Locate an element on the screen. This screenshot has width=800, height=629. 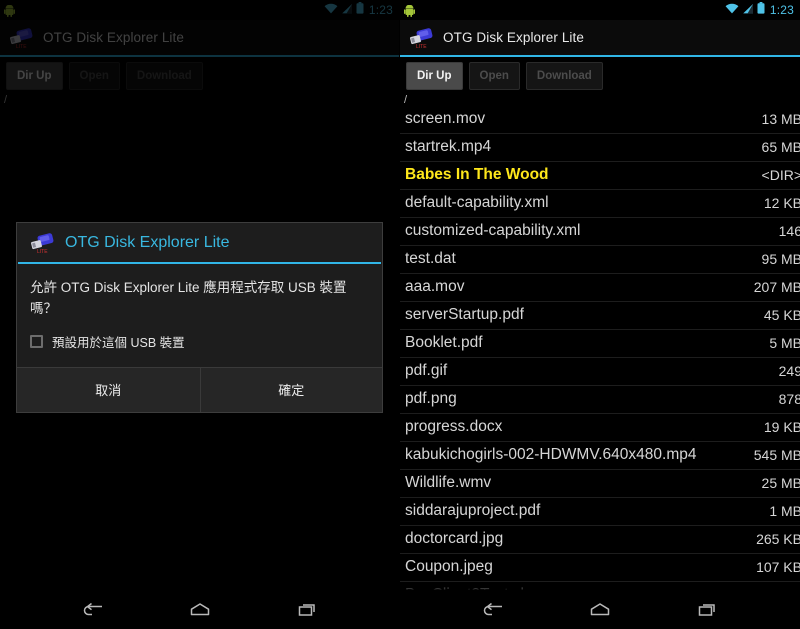
file-size: 25 MB is located at coordinates (780, 483).